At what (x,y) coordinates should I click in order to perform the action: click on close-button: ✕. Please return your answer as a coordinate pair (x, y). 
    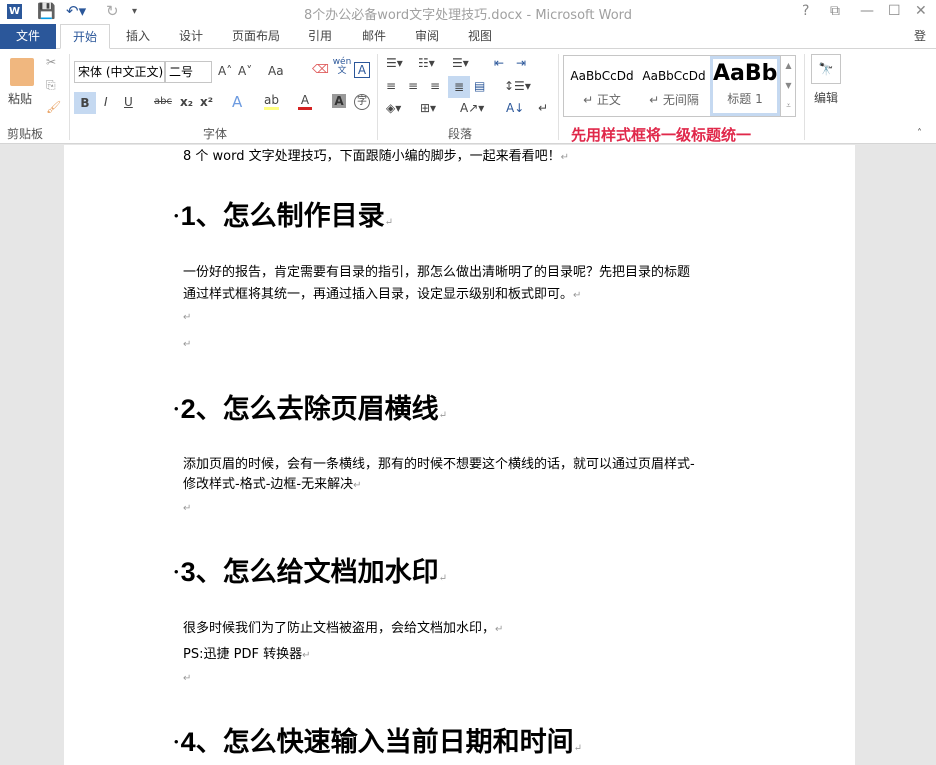
    Looking at the image, I should click on (921, 11).